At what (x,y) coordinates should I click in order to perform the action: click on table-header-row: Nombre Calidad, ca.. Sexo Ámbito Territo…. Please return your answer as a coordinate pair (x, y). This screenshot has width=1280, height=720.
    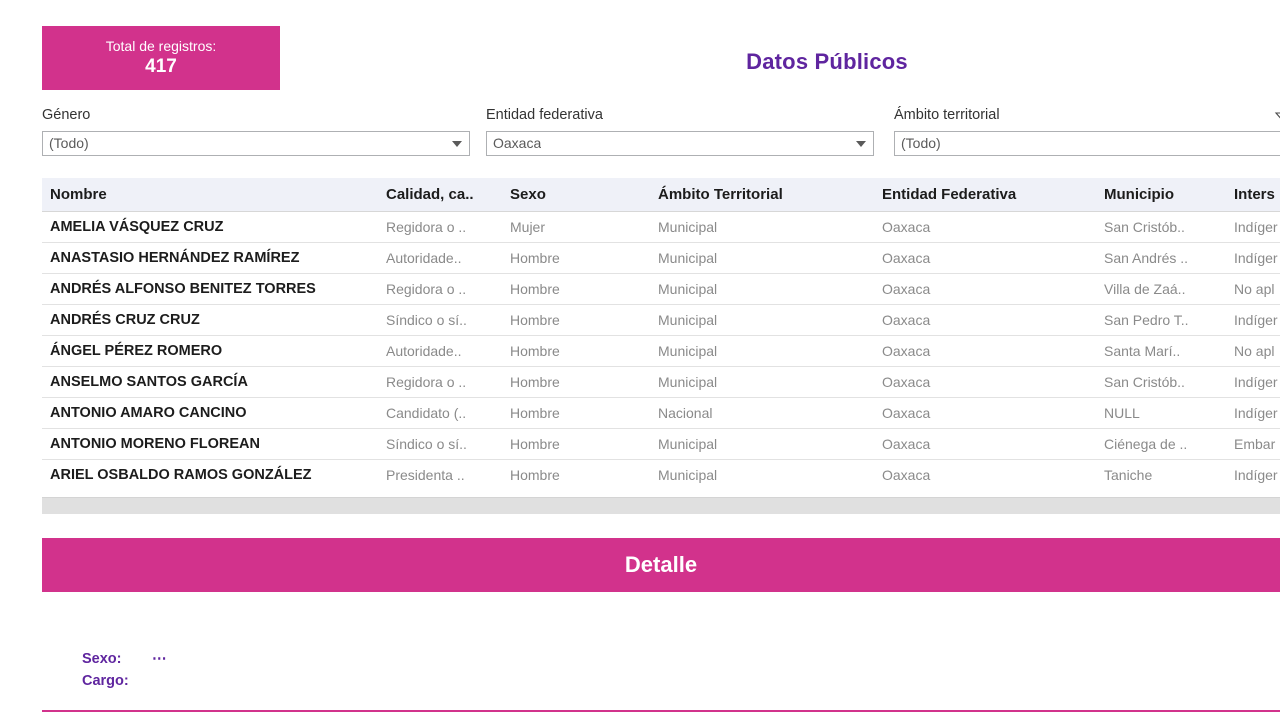
    Looking at the image, I should click on (661, 195).